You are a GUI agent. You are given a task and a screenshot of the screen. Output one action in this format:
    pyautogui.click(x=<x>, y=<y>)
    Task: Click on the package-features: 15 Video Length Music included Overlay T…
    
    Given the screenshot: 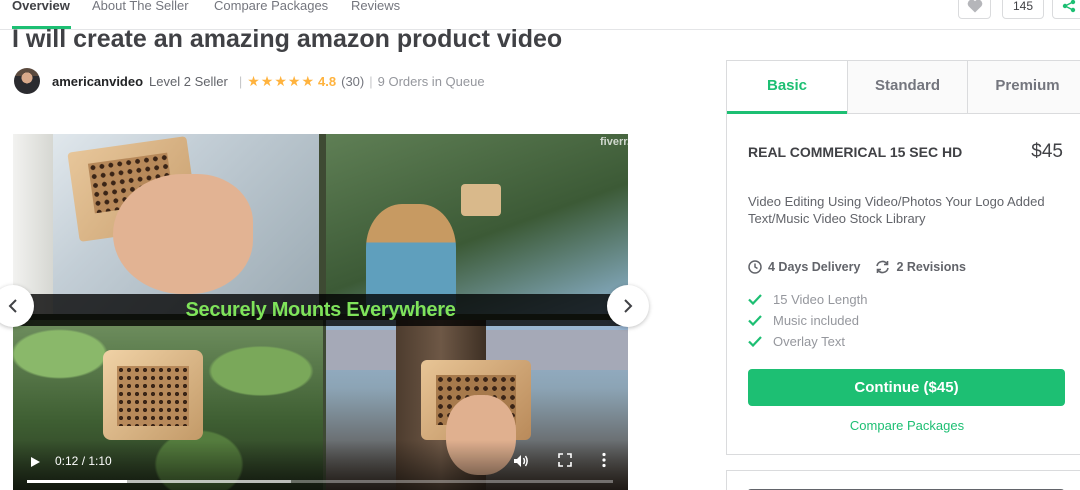 What is the action you would take?
    pyautogui.click(x=807, y=320)
    